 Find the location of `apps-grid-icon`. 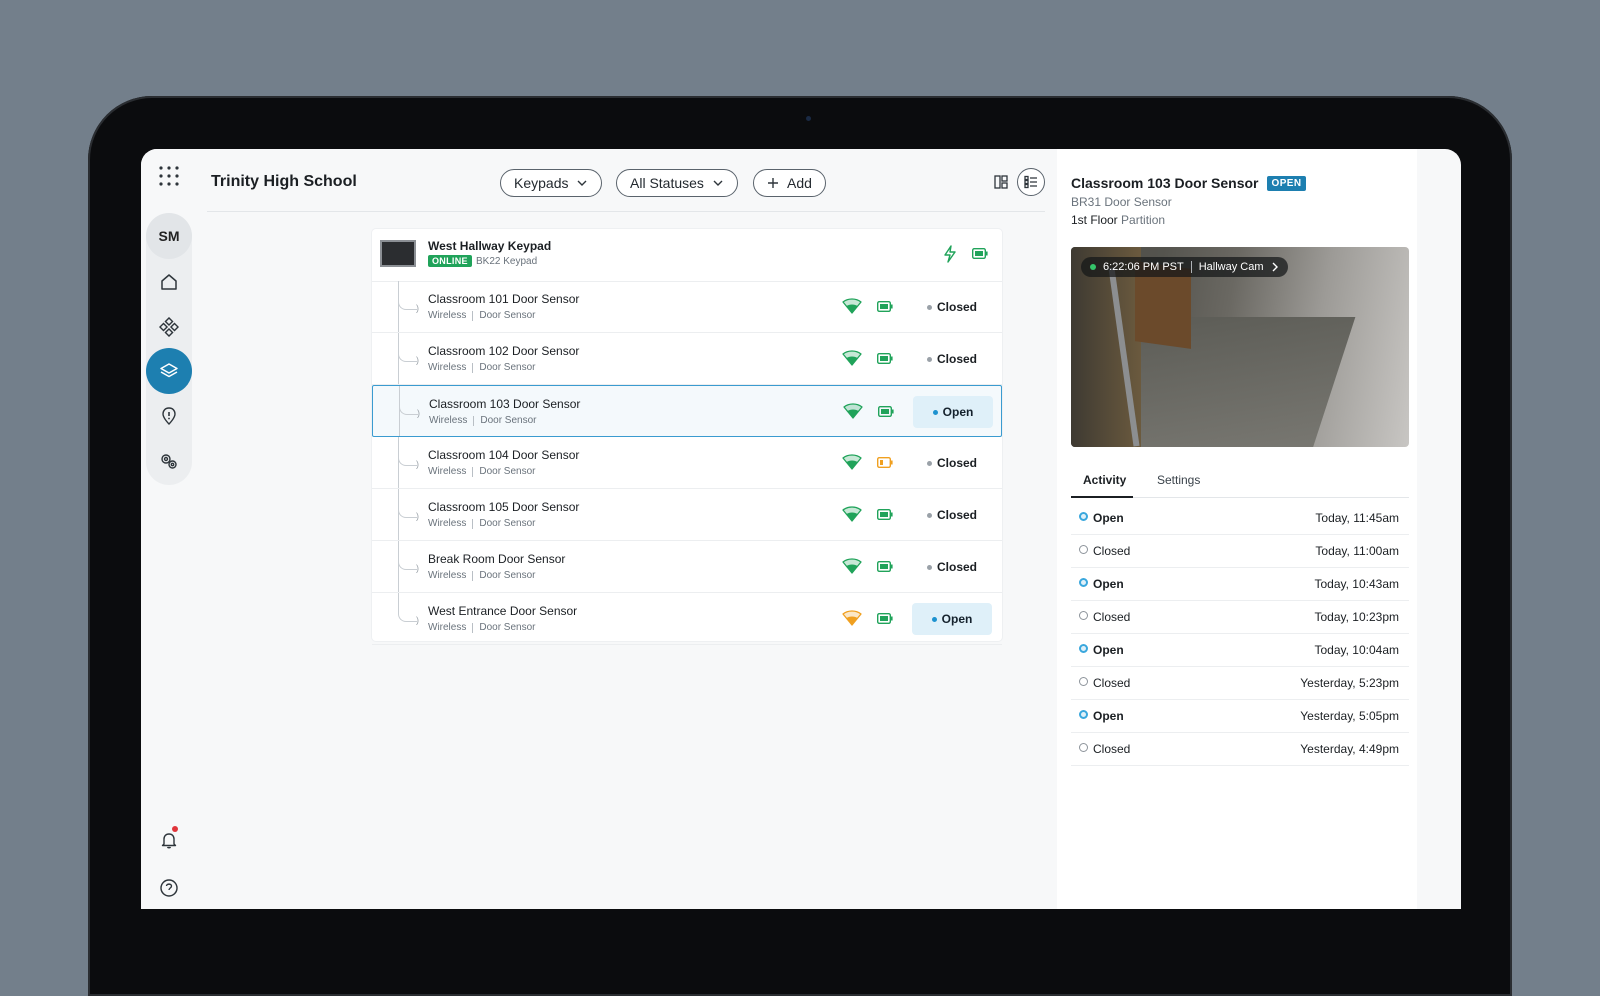

apps-grid-icon is located at coordinates (169, 176).